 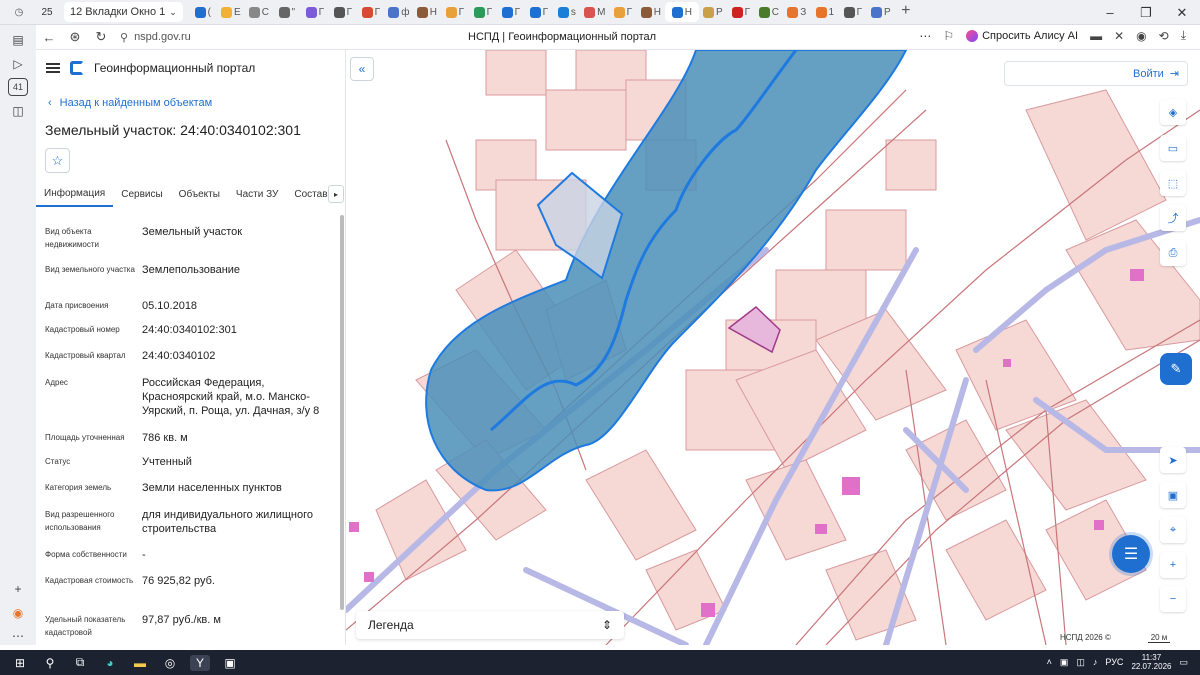 What do you see at coordinates (155, 37) in the screenshot?
I see `url-field: ⚲ nspd.gov.ru` at bounding box center [155, 37].